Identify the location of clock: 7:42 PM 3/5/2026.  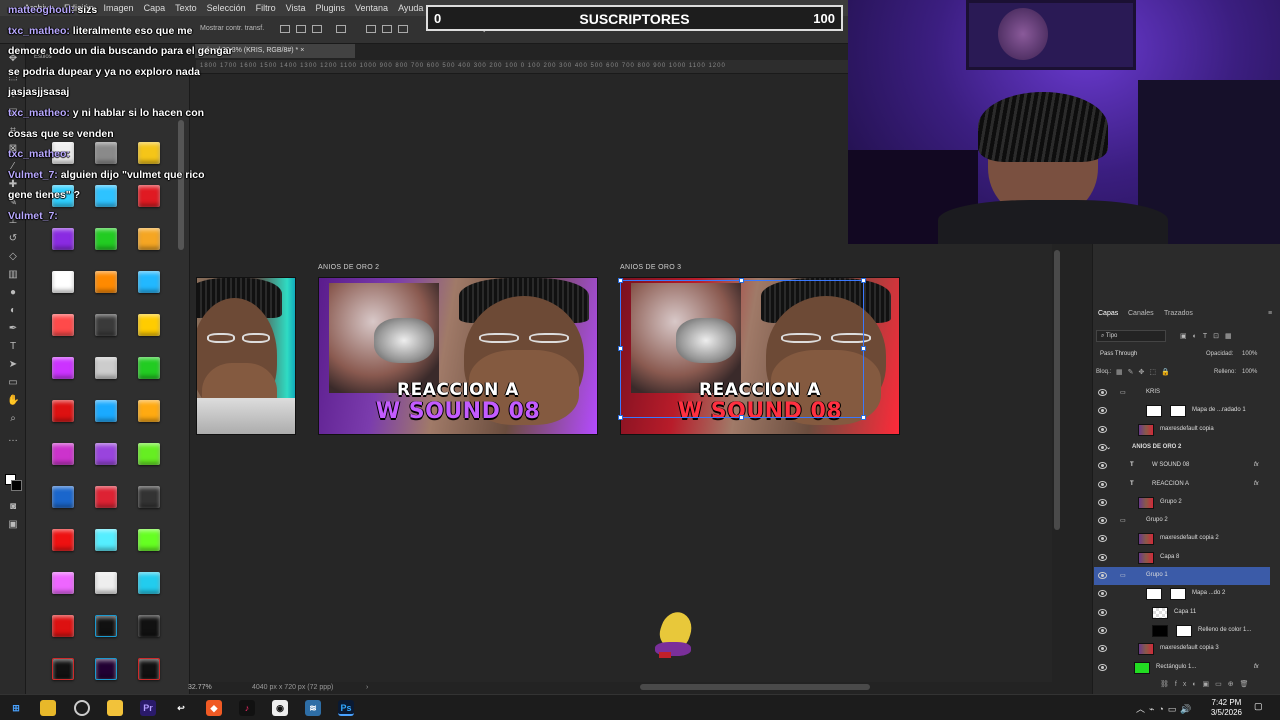
(1226, 708).